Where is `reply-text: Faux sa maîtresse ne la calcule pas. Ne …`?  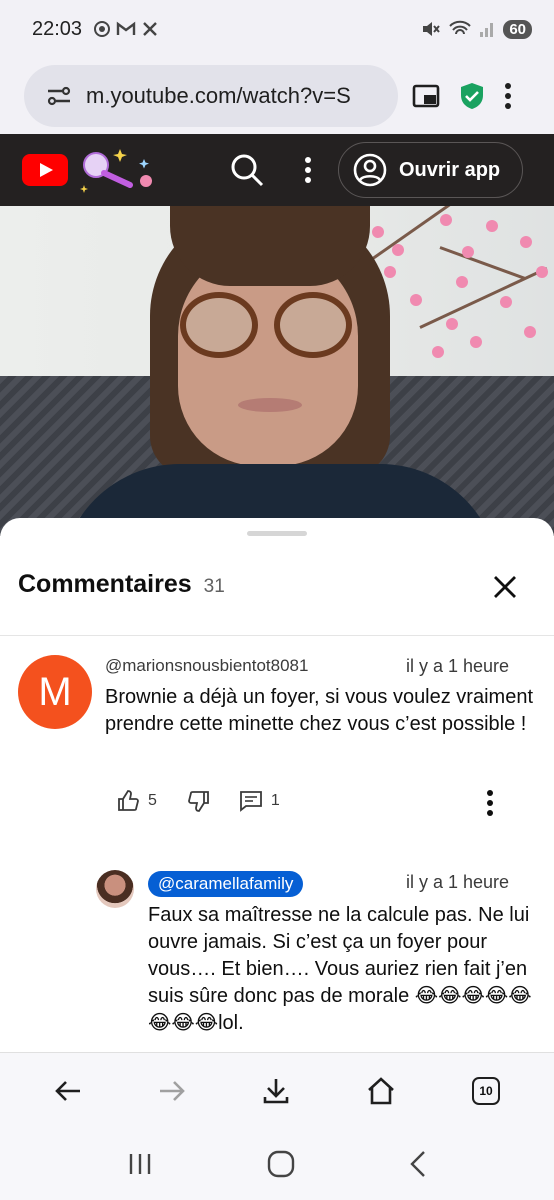 reply-text: Faux sa maîtresse ne la calcule pas. Ne … is located at coordinates (340, 969).